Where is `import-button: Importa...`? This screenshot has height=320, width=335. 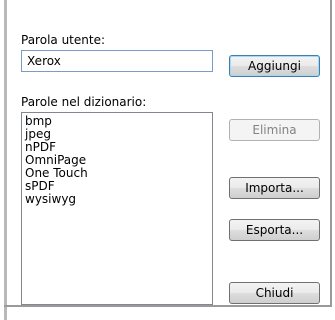 import-button: Importa... is located at coordinates (274, 188).